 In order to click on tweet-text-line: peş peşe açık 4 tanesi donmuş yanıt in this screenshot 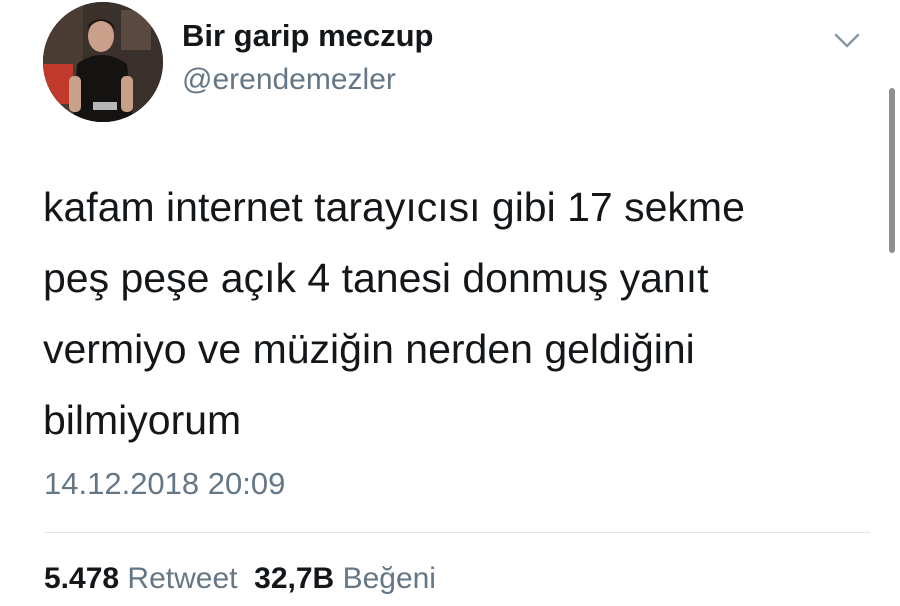, I will do `click(376, 278)`.